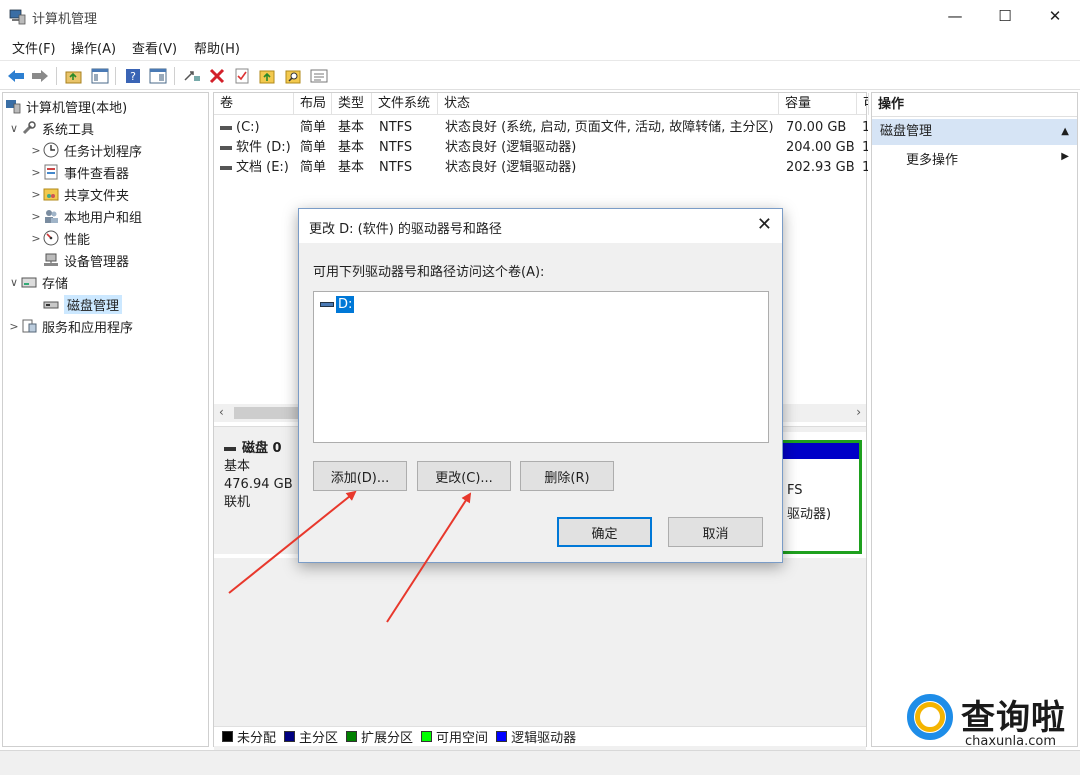  What do you see at coordinates (609, 127) in the screenshot?
I see `status-cell: 状态良好 (系统, 启动, 页面文件, 活动, 故障转储, 主分区)` at bounding box center [609, 127].